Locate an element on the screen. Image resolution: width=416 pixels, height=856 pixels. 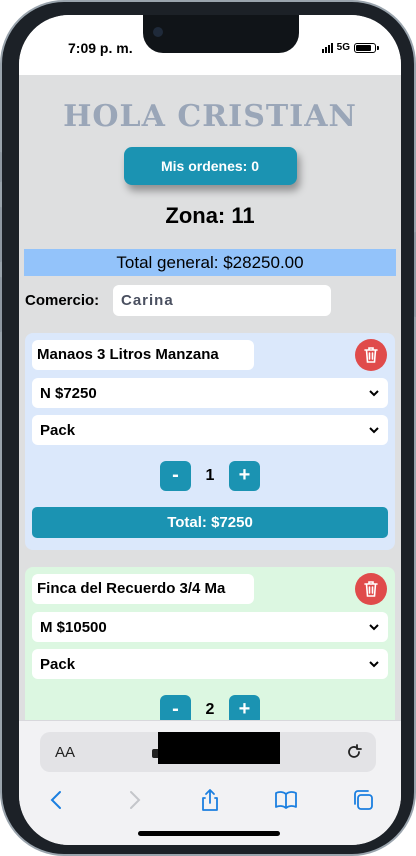
my-orders-button: Mis ordenes: 0 is located at coordinates (210, 166).